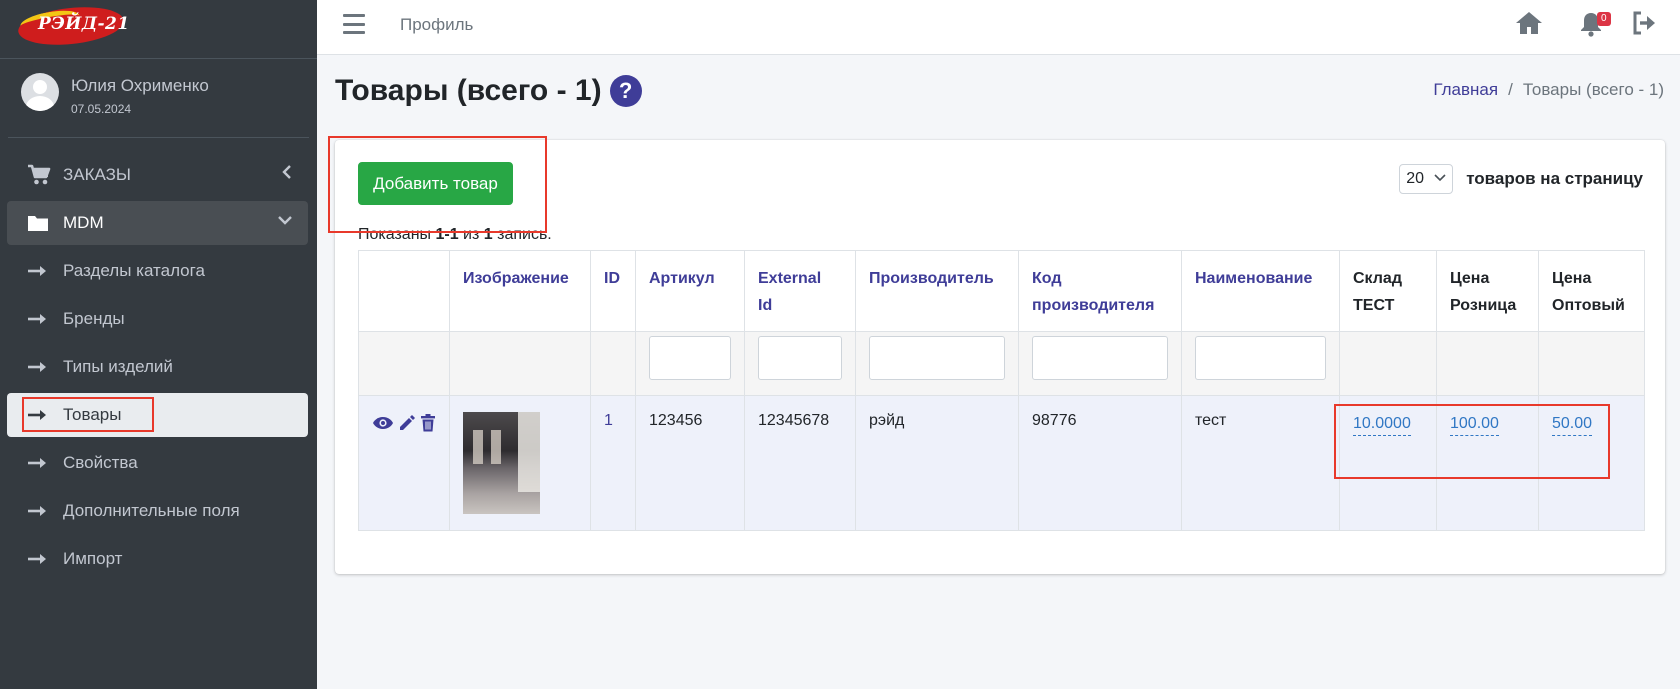 Image resolution: width=1680 pixels, height=689 pixels. Describe the element at coordinates (800, 463) in the screenshot. I see `row-external-id: 12345678` at that location.